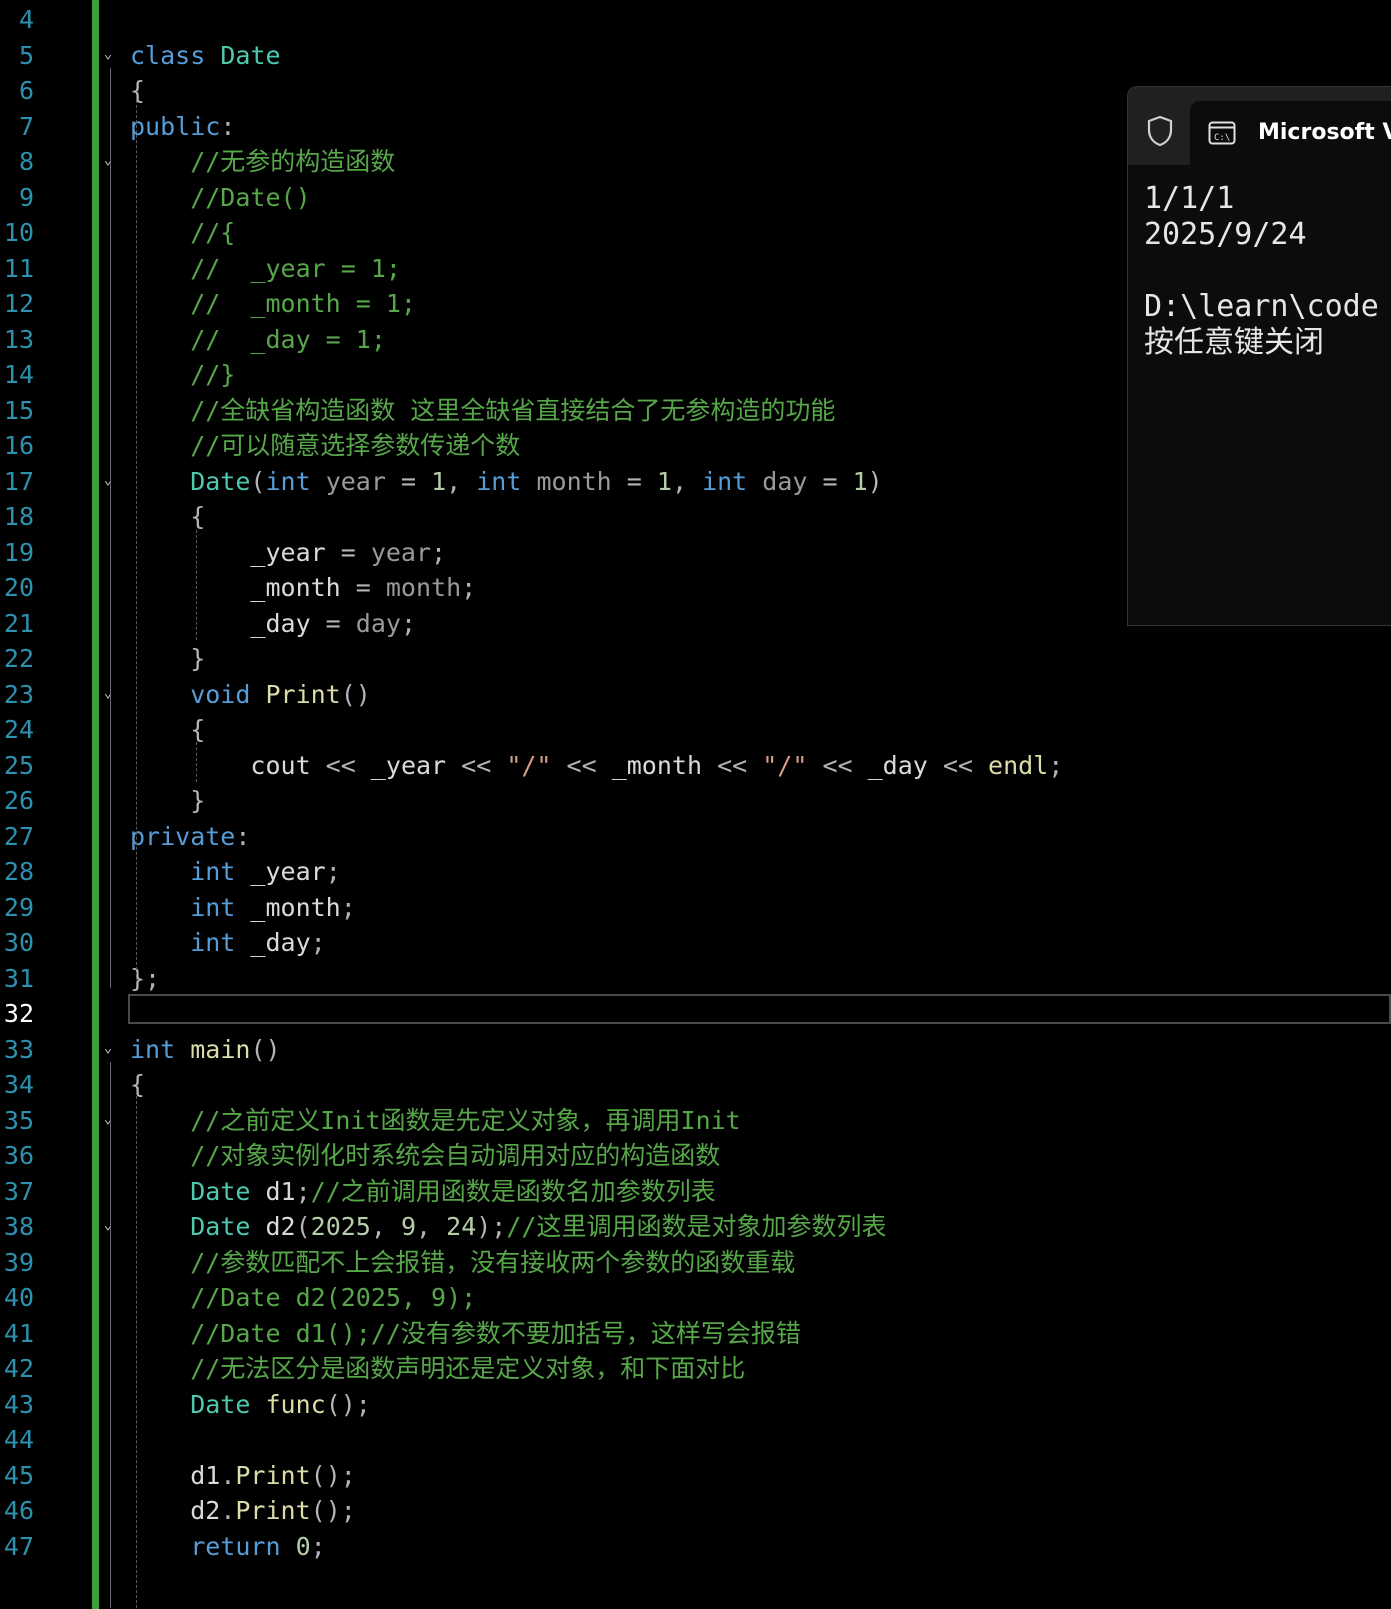 Image resolution: width=1391 pixels, height=1609 pixels. I want to click on code-text: };, so click(145, 979).